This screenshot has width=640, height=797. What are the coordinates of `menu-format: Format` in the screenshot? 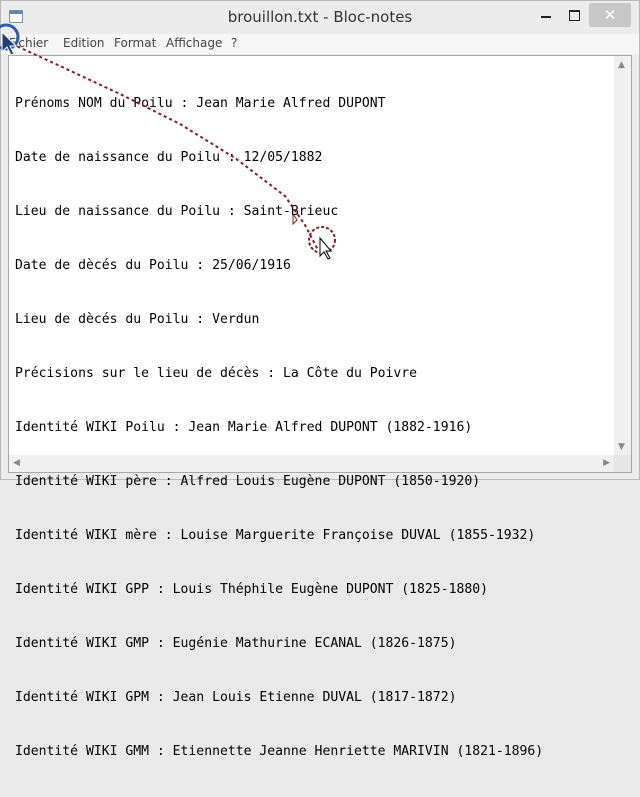 It's located at (135, 43).